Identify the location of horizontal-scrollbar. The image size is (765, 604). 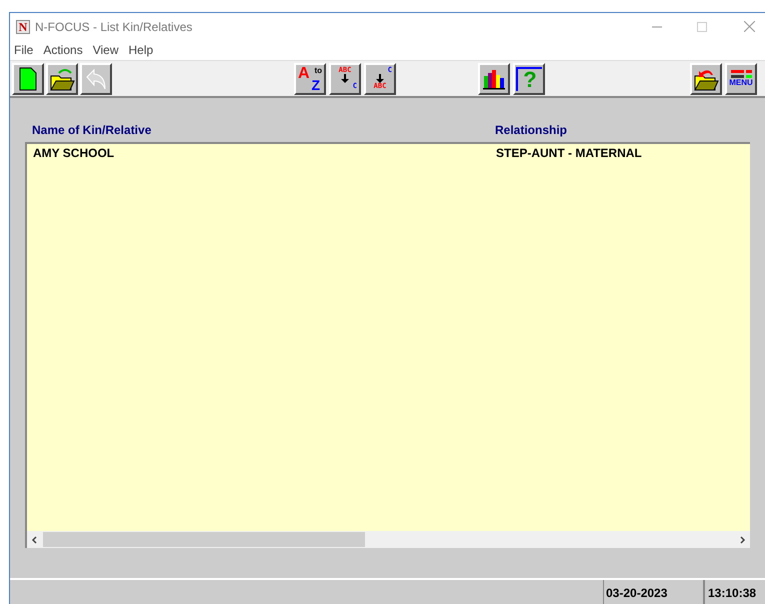
(388, 539).